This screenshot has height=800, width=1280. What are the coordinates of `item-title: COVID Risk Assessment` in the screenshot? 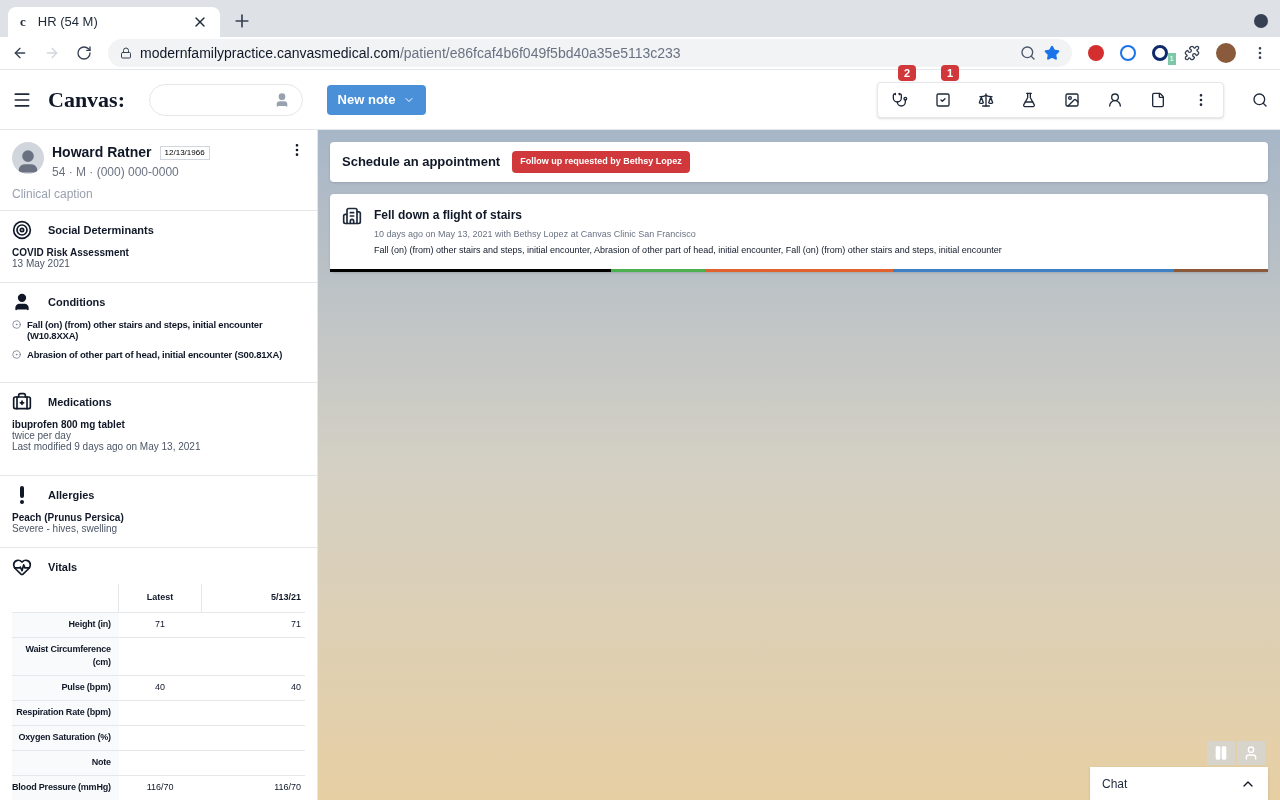 It's located at (71, 252).